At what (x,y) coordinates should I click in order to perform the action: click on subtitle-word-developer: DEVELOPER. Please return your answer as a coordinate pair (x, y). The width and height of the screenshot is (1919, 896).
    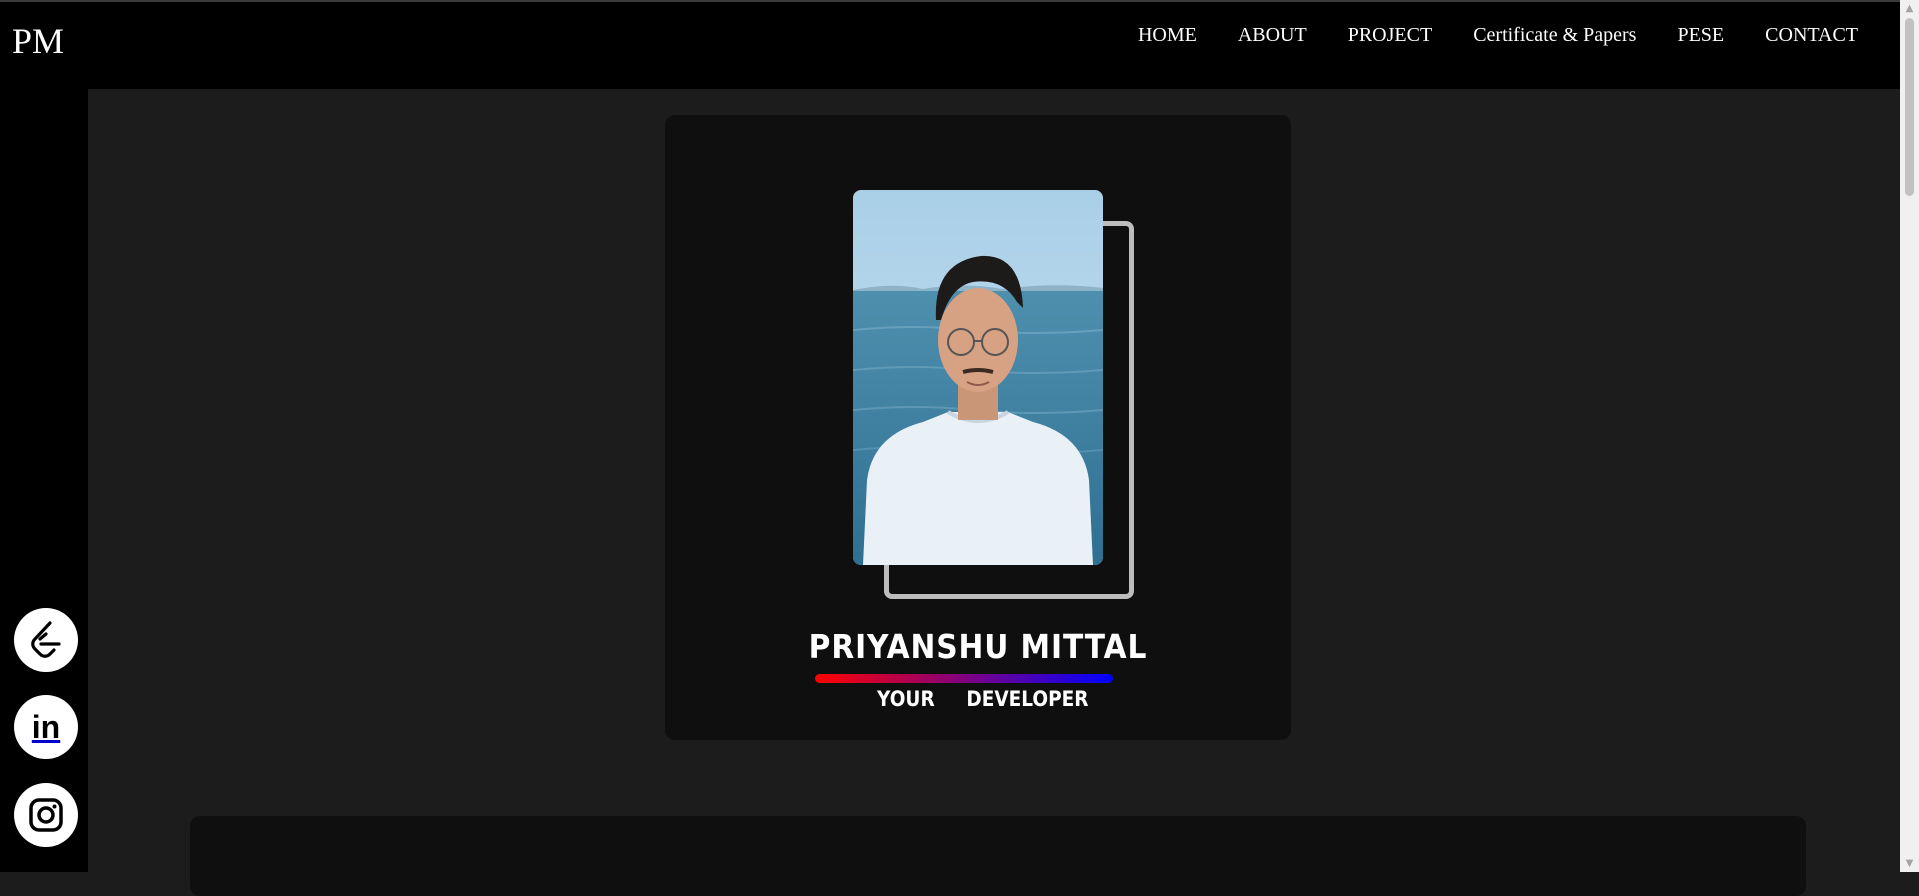
    Looking at the image, I should click on (1027, 699).